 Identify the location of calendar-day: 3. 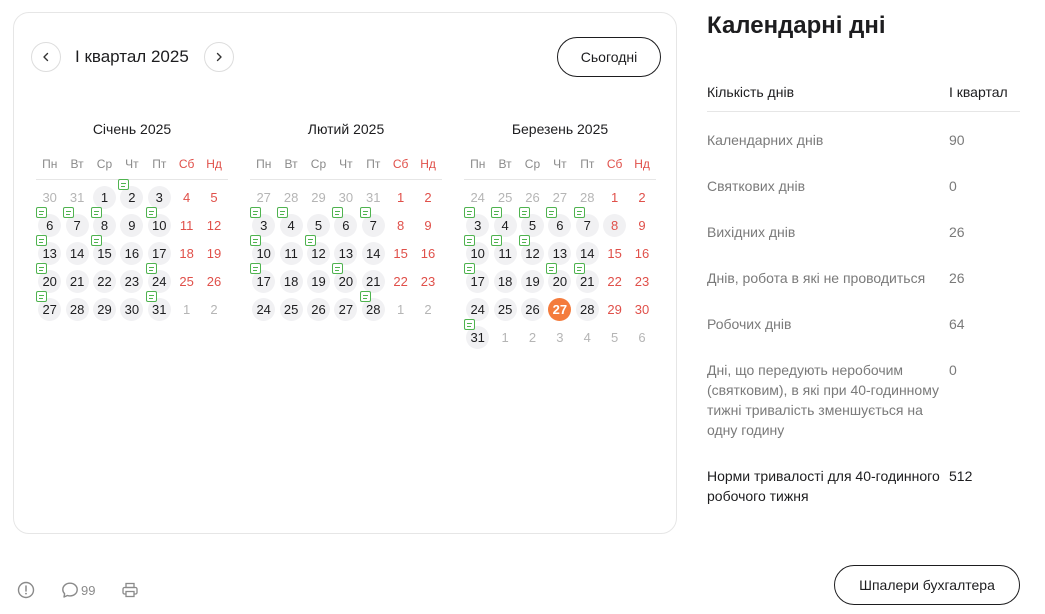
(559, 337).